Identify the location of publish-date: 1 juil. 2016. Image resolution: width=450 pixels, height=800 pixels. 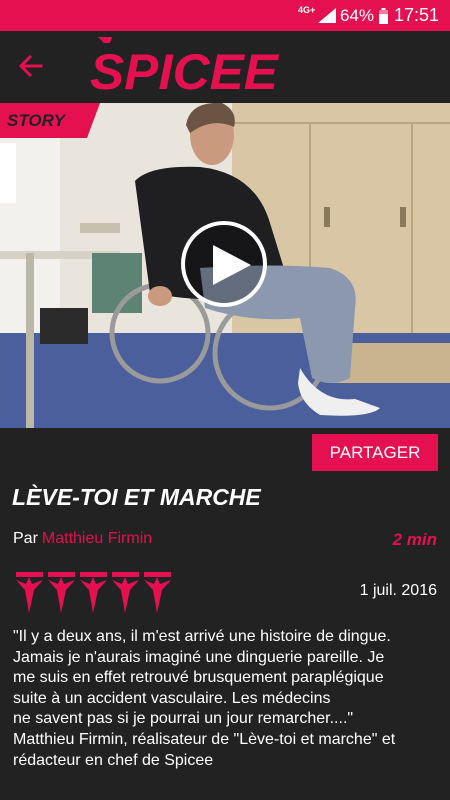
(398, 590).